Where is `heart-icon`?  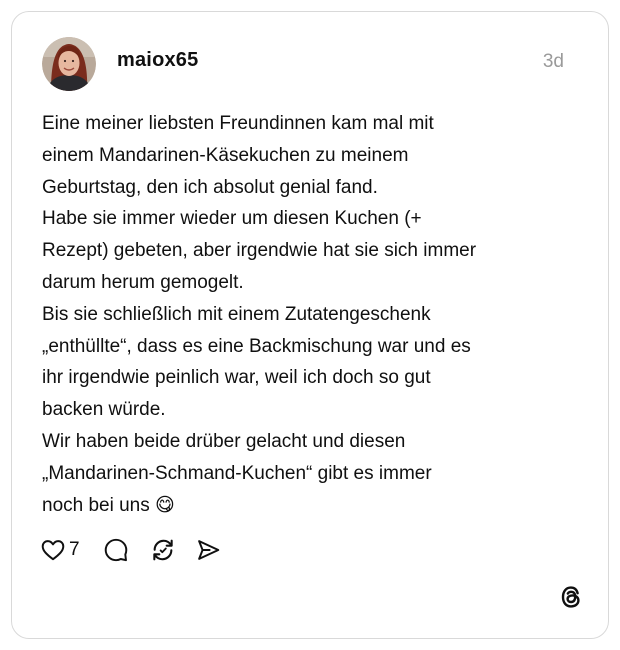 heart-icon is located at coordinates (53, 550).